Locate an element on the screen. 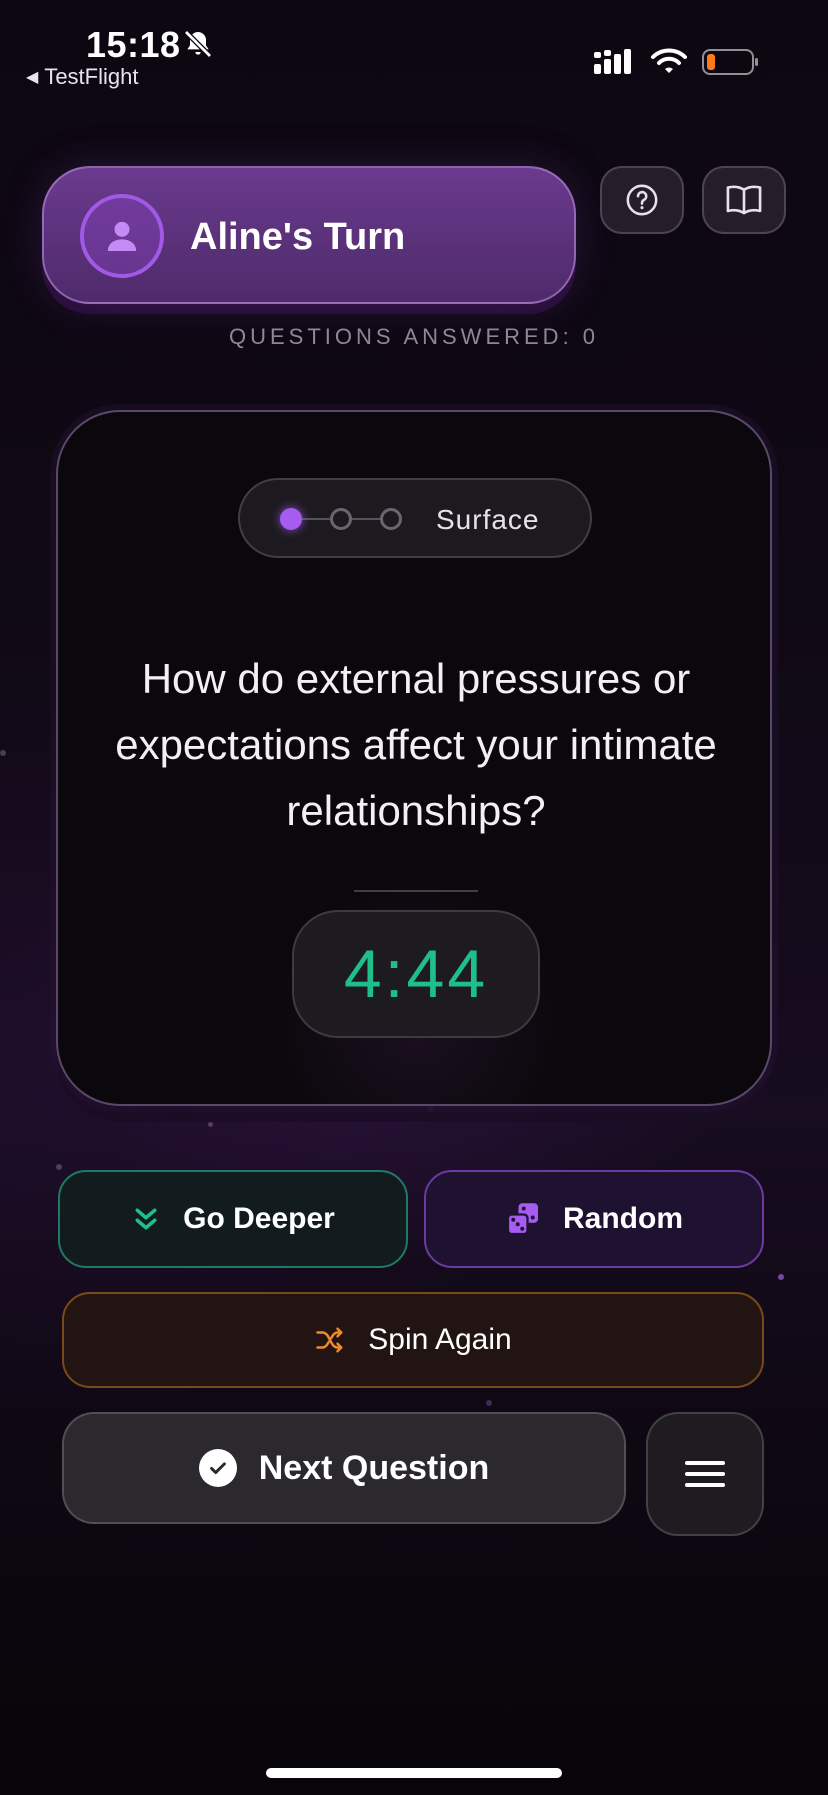  player-avatar is located at coordinates (122, 236).